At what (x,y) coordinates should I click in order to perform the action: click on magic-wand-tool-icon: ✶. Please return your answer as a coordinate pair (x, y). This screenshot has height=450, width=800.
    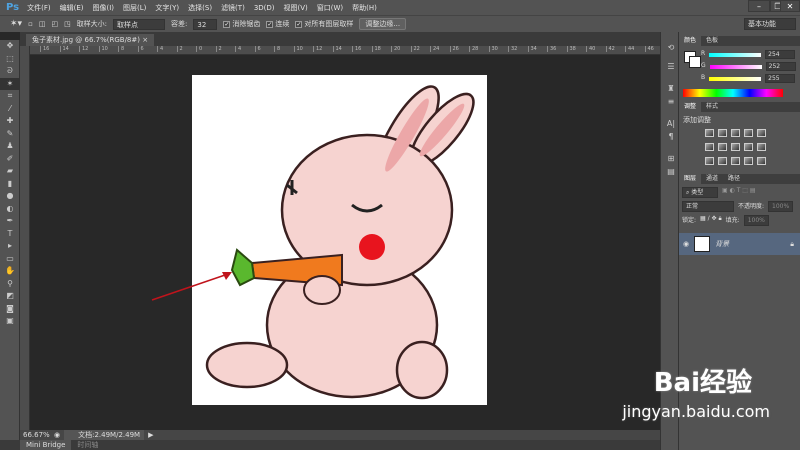
    Looking at the image, I should click on (10, 83).